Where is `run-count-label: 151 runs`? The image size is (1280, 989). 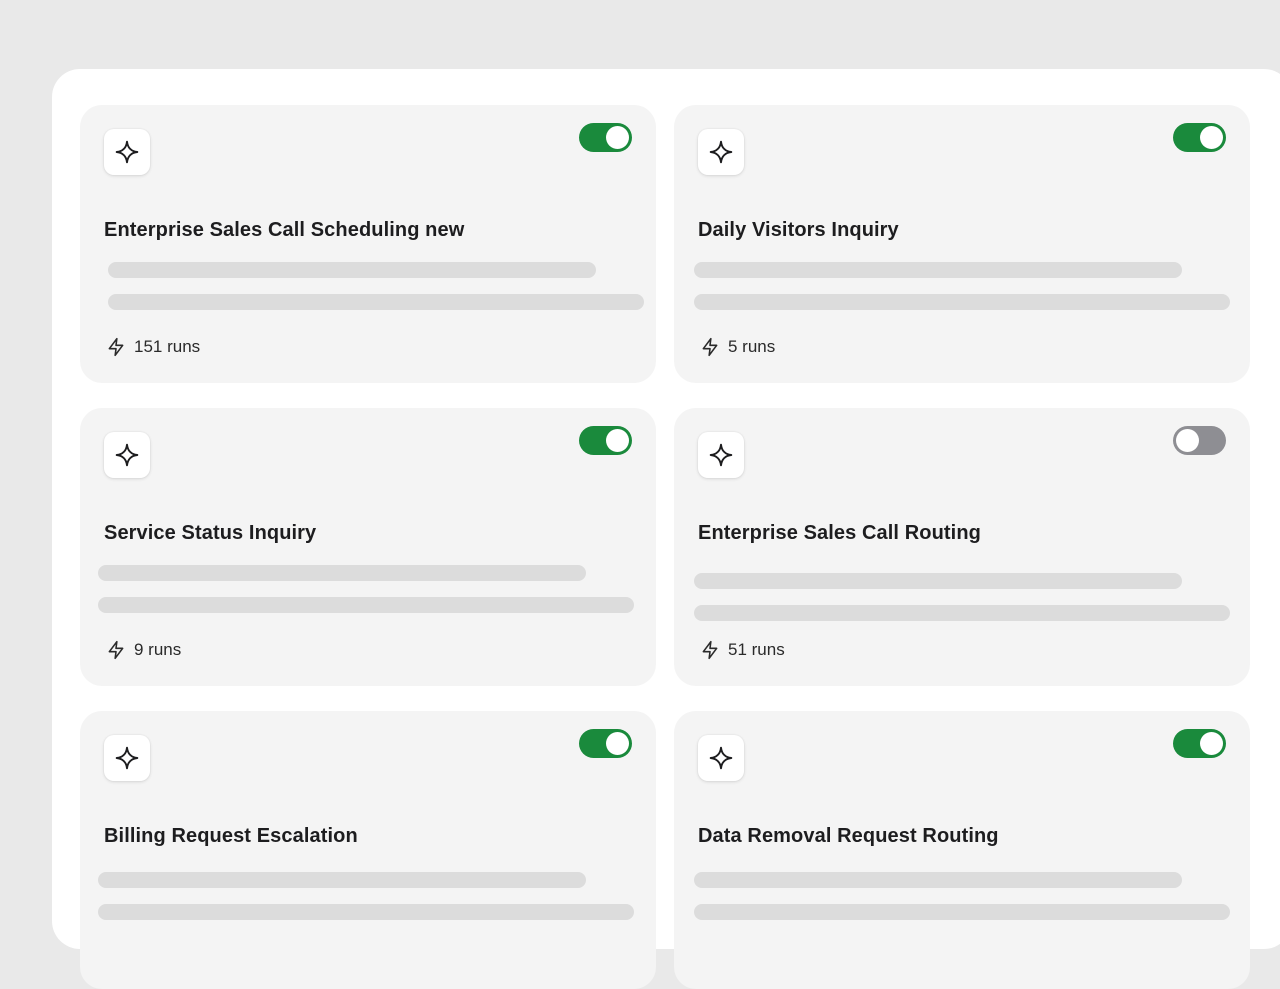
run-count-label: 151 runs is located at coordinates (167, 346).